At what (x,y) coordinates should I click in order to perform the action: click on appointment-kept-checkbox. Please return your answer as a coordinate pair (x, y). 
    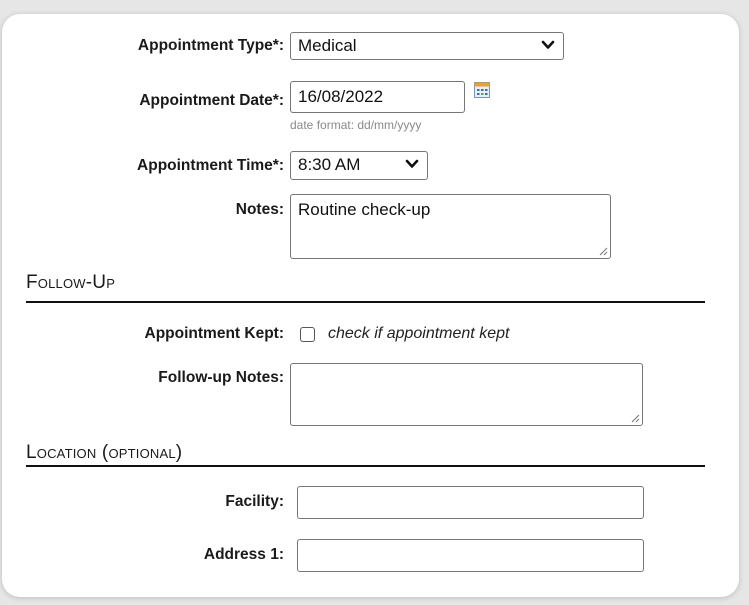
    Looking at the image, I should click on (307, 334).